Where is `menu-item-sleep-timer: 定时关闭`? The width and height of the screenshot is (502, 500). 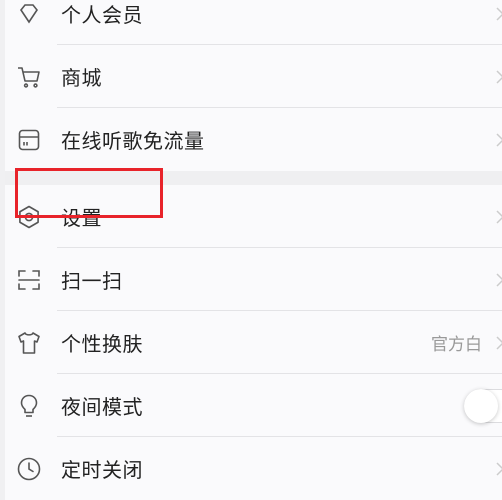
menu-item-sleep-timer: 定时关闭 is located at coordinates (253, 468).